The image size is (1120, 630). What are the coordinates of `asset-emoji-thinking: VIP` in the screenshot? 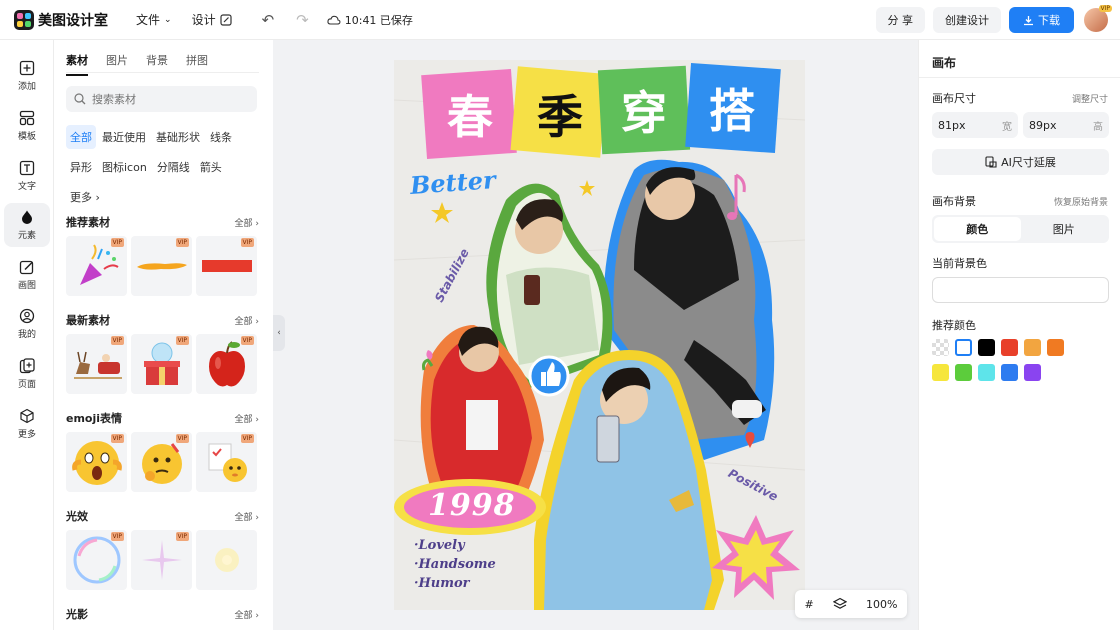 It's located at (161, 462).